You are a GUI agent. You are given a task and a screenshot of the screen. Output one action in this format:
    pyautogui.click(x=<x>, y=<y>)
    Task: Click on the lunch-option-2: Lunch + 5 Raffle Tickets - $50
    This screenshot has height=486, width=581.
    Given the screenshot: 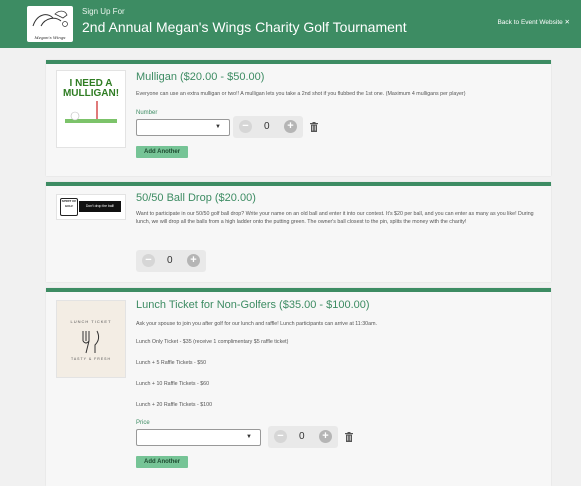 What is the action you would take?
    pyautogui.click(x=171, y=363)
    